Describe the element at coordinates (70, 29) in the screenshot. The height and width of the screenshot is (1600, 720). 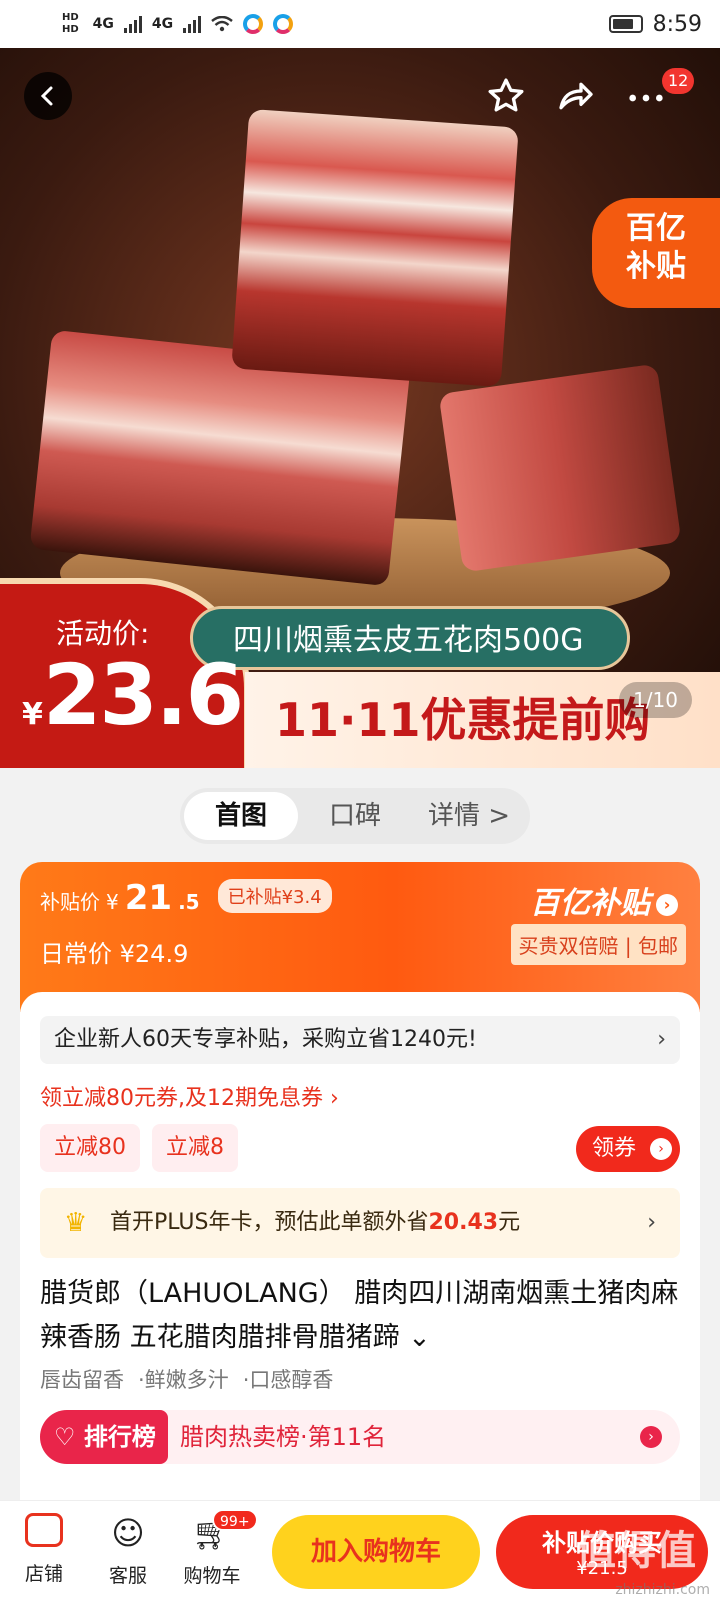
I see `hd2-text: HD` at that location.